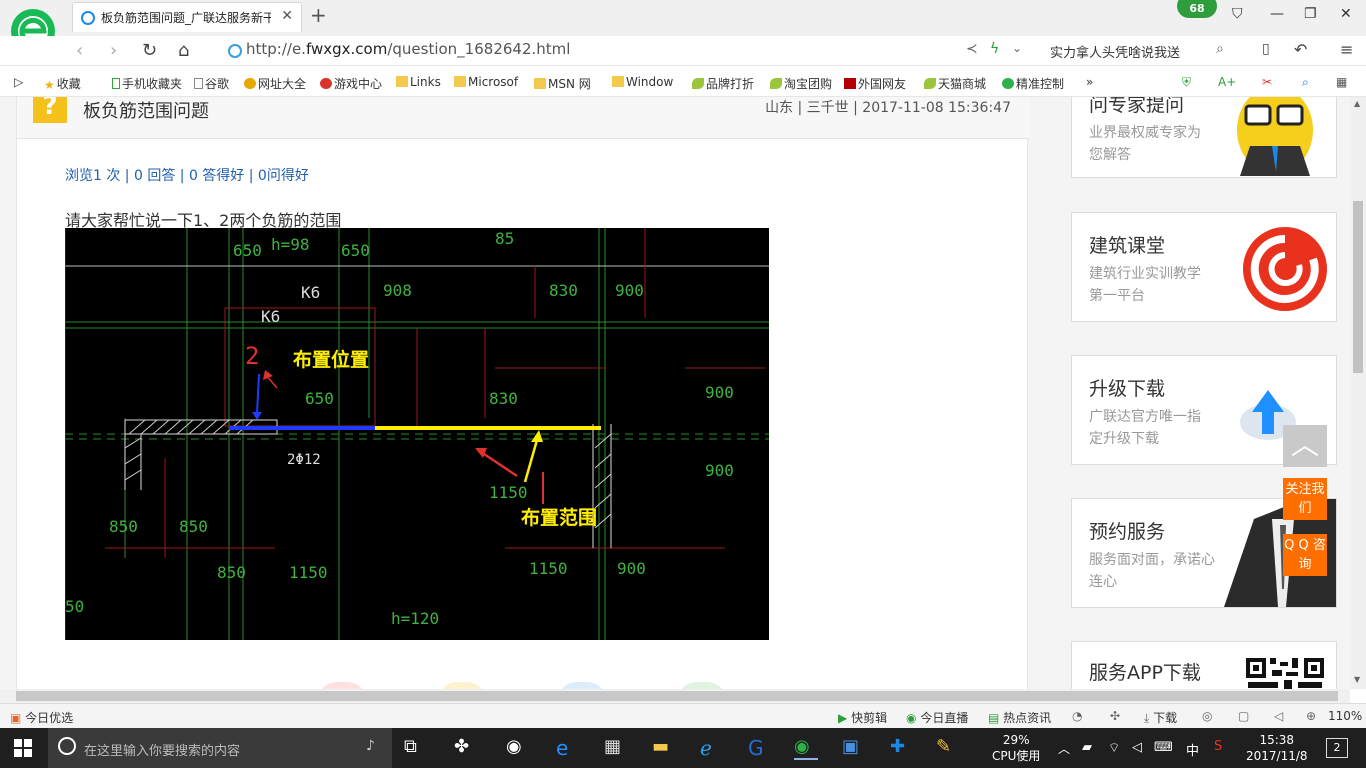 The width and height of the screenshot is (1366, 768). Describe the element at coordinates (1357, 103) in the screenshot. I see `scroll-up-icon: ▲` at that location.